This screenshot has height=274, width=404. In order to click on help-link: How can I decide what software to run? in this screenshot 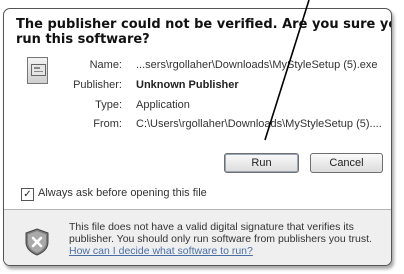, I will do `click(161, 251)`.